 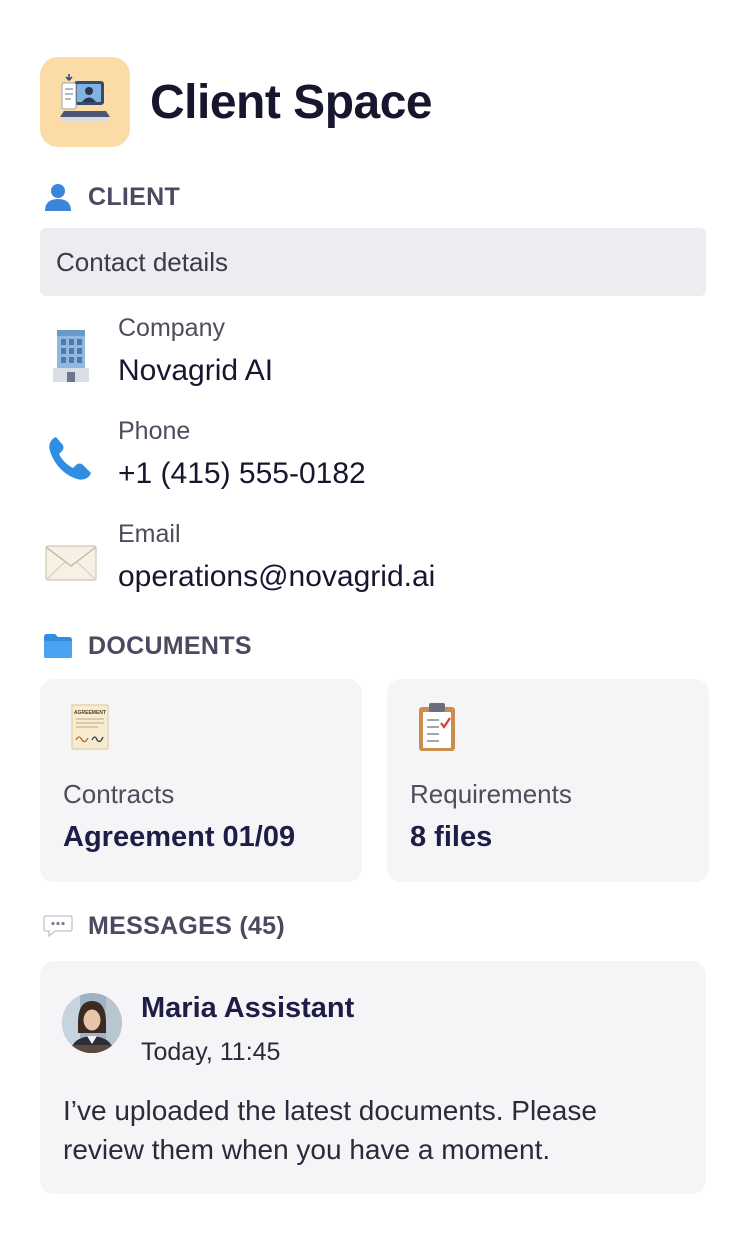 I want to click on email-detail: Email operations@novagrid.ai, so click(x=370, y=565).